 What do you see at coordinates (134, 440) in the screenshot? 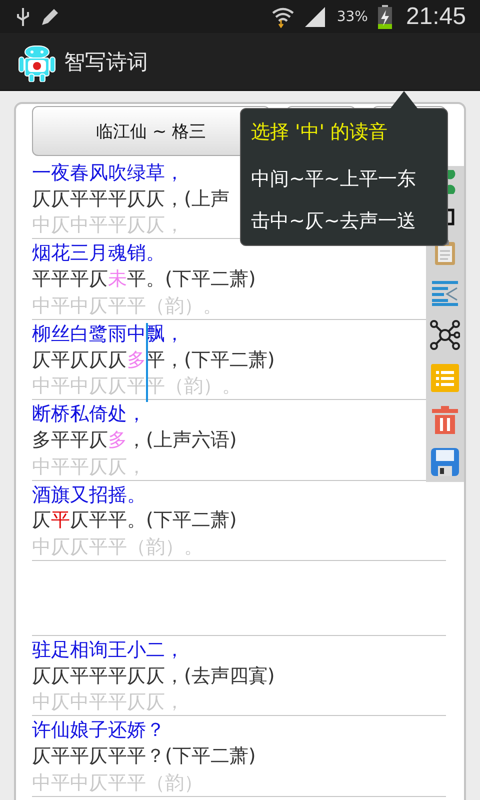
I see `tone-line: 多平平仄多，(上声六语)` at bounding box center [134, 440].